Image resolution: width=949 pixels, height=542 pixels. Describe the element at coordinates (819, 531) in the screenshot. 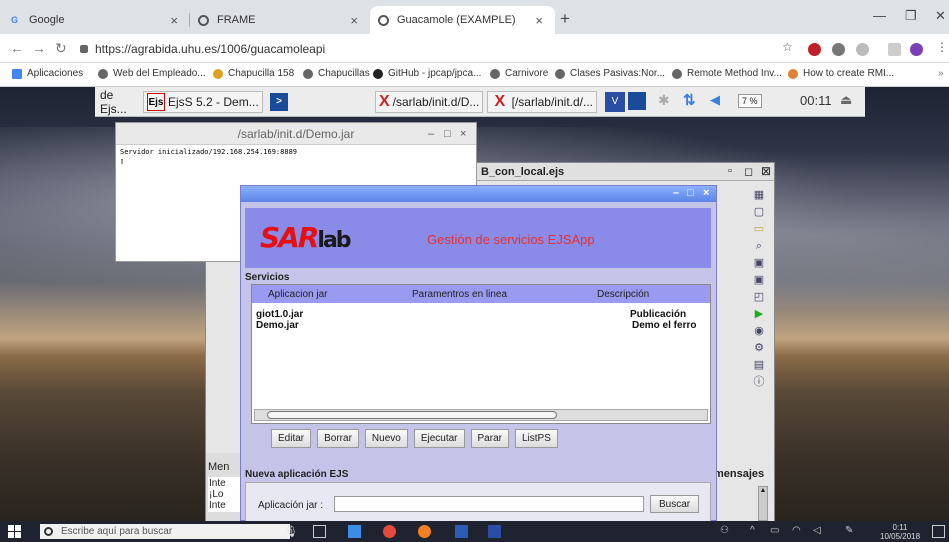

I see `speaker-icon: ◁` at that location.